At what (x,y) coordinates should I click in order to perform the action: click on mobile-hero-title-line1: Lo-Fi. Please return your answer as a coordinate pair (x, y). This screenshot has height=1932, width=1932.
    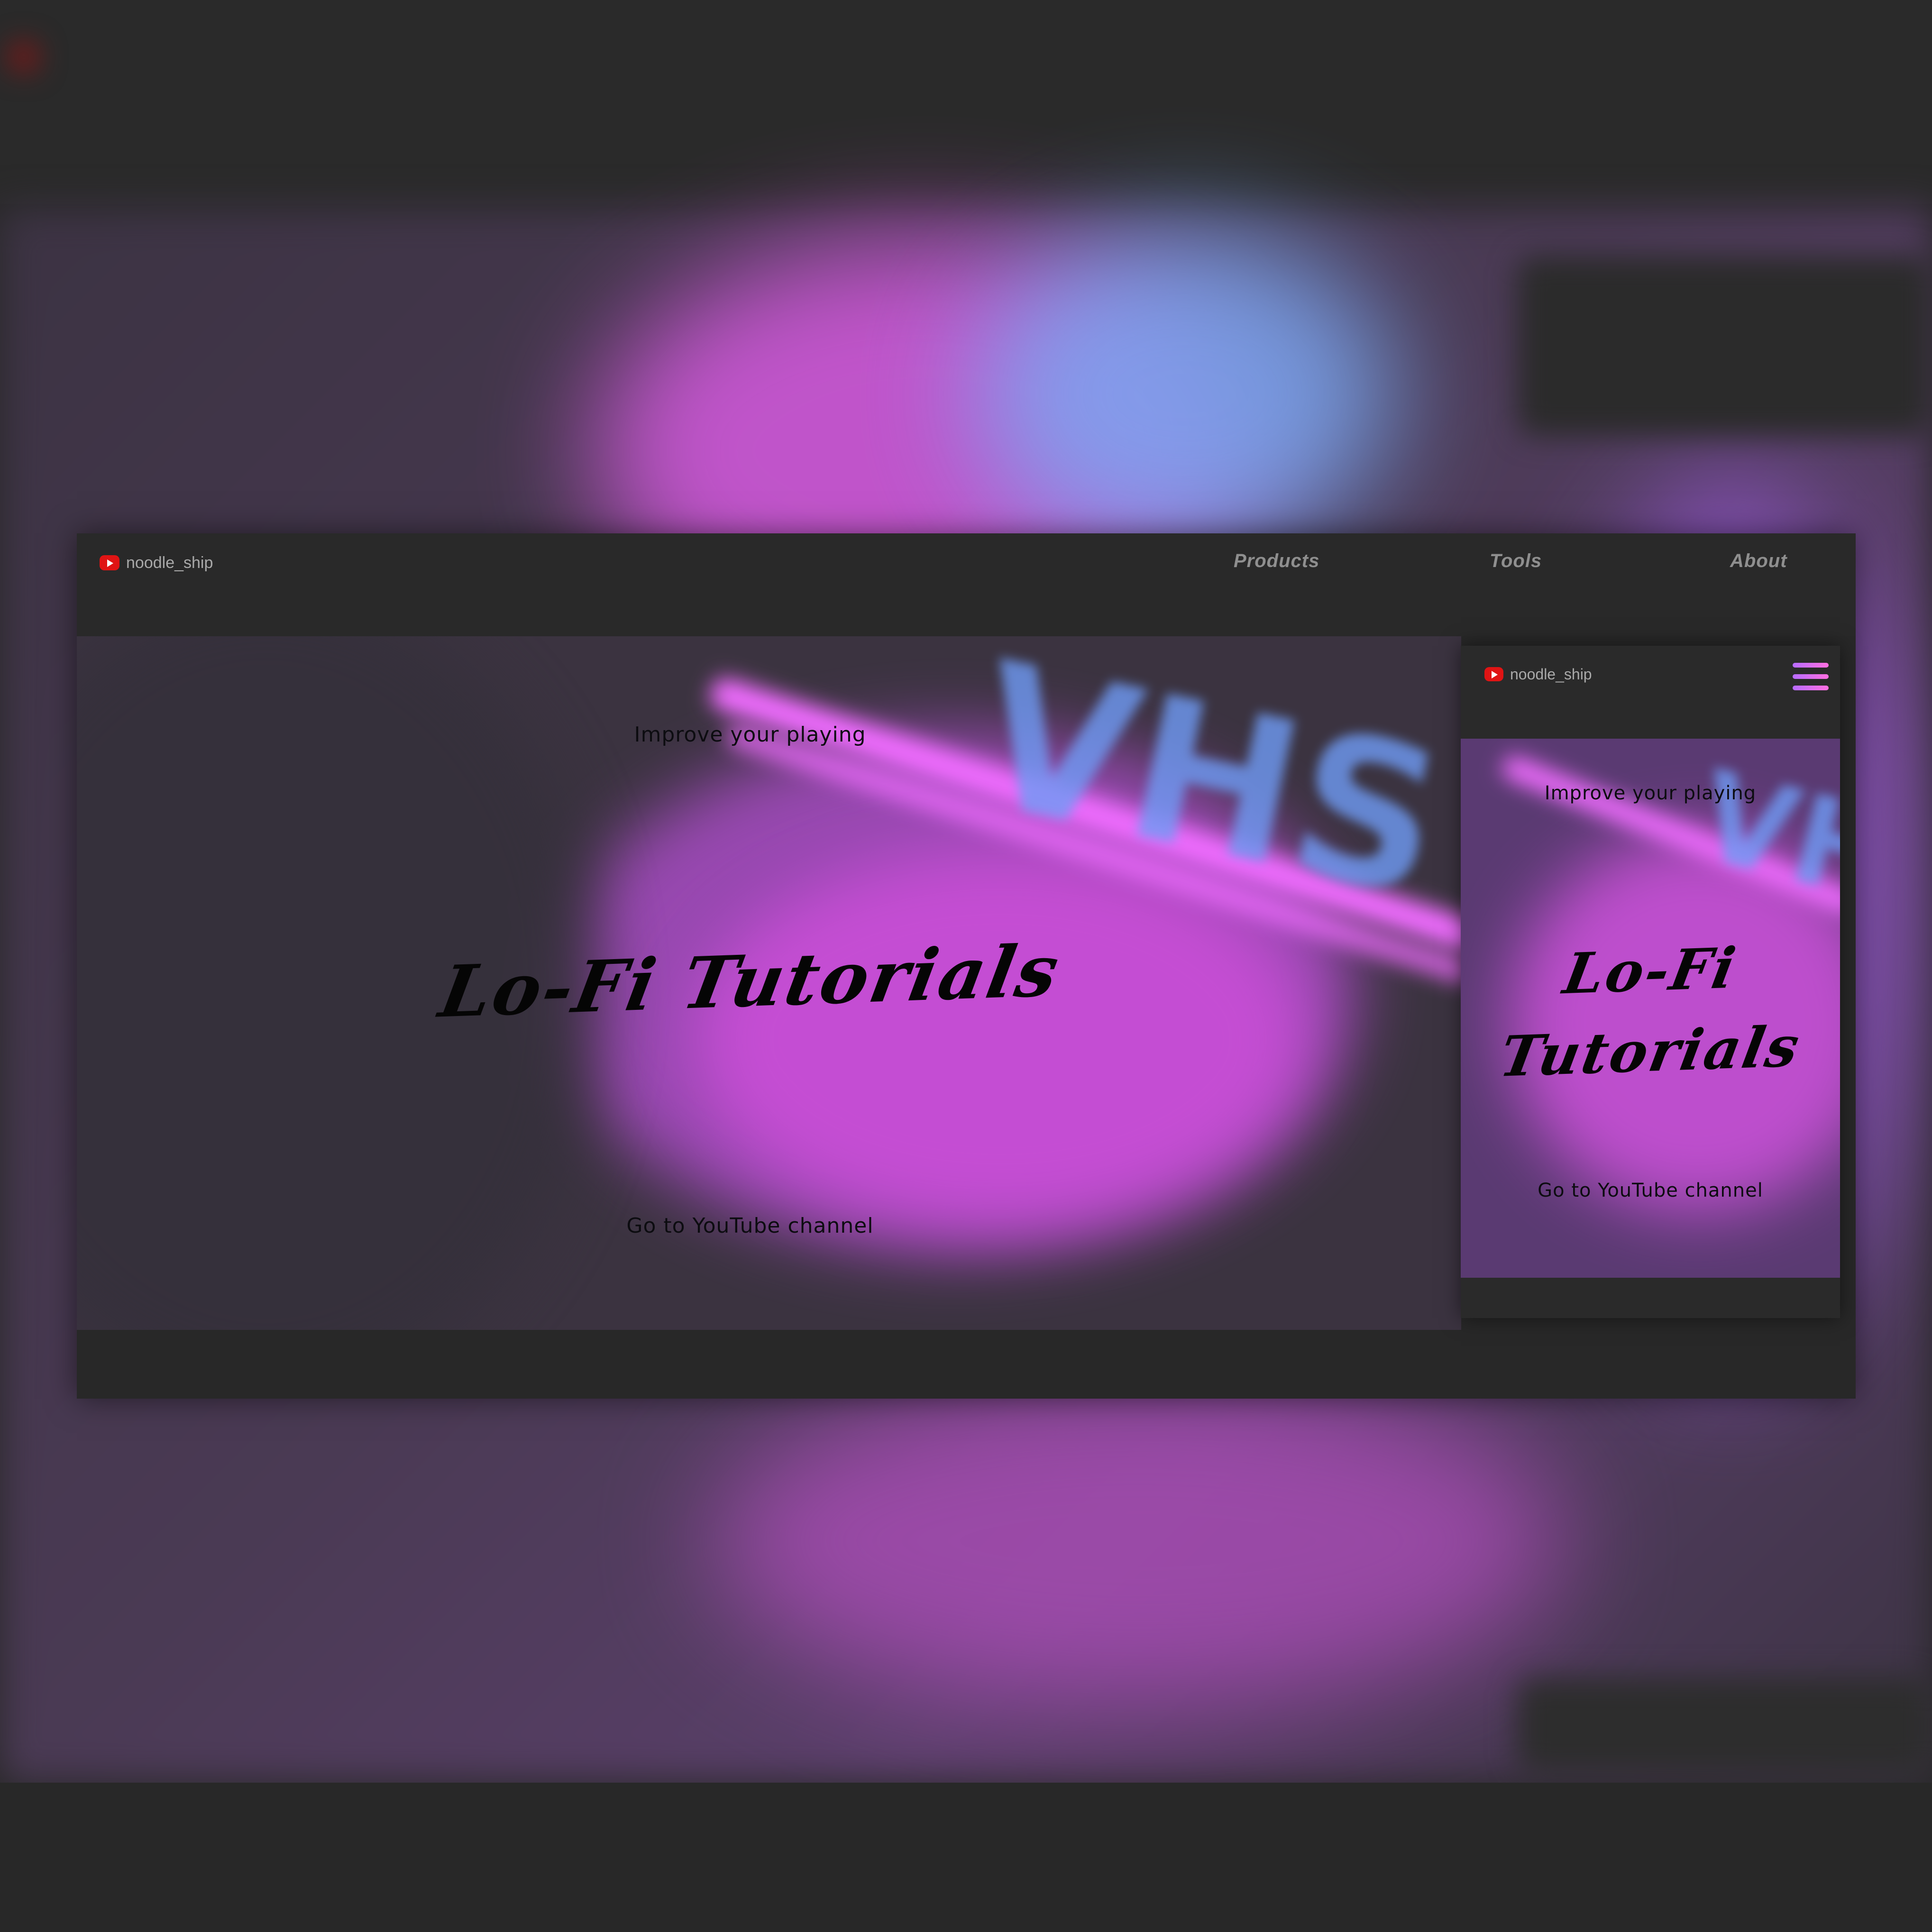
    Looking at the image, I should click on (1650, 970).